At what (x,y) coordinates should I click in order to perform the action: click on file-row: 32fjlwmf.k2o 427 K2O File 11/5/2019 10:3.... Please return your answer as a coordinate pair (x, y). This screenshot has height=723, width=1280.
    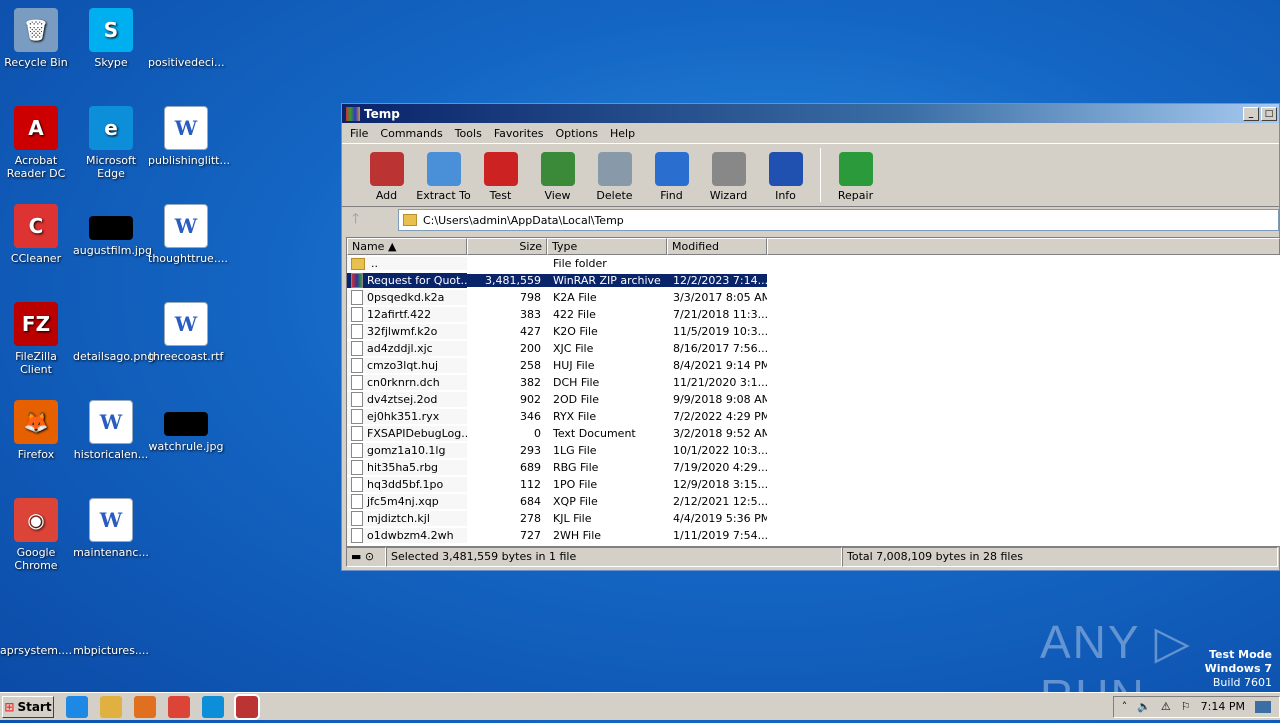
    Looking at the image, I should click on (813, 331).